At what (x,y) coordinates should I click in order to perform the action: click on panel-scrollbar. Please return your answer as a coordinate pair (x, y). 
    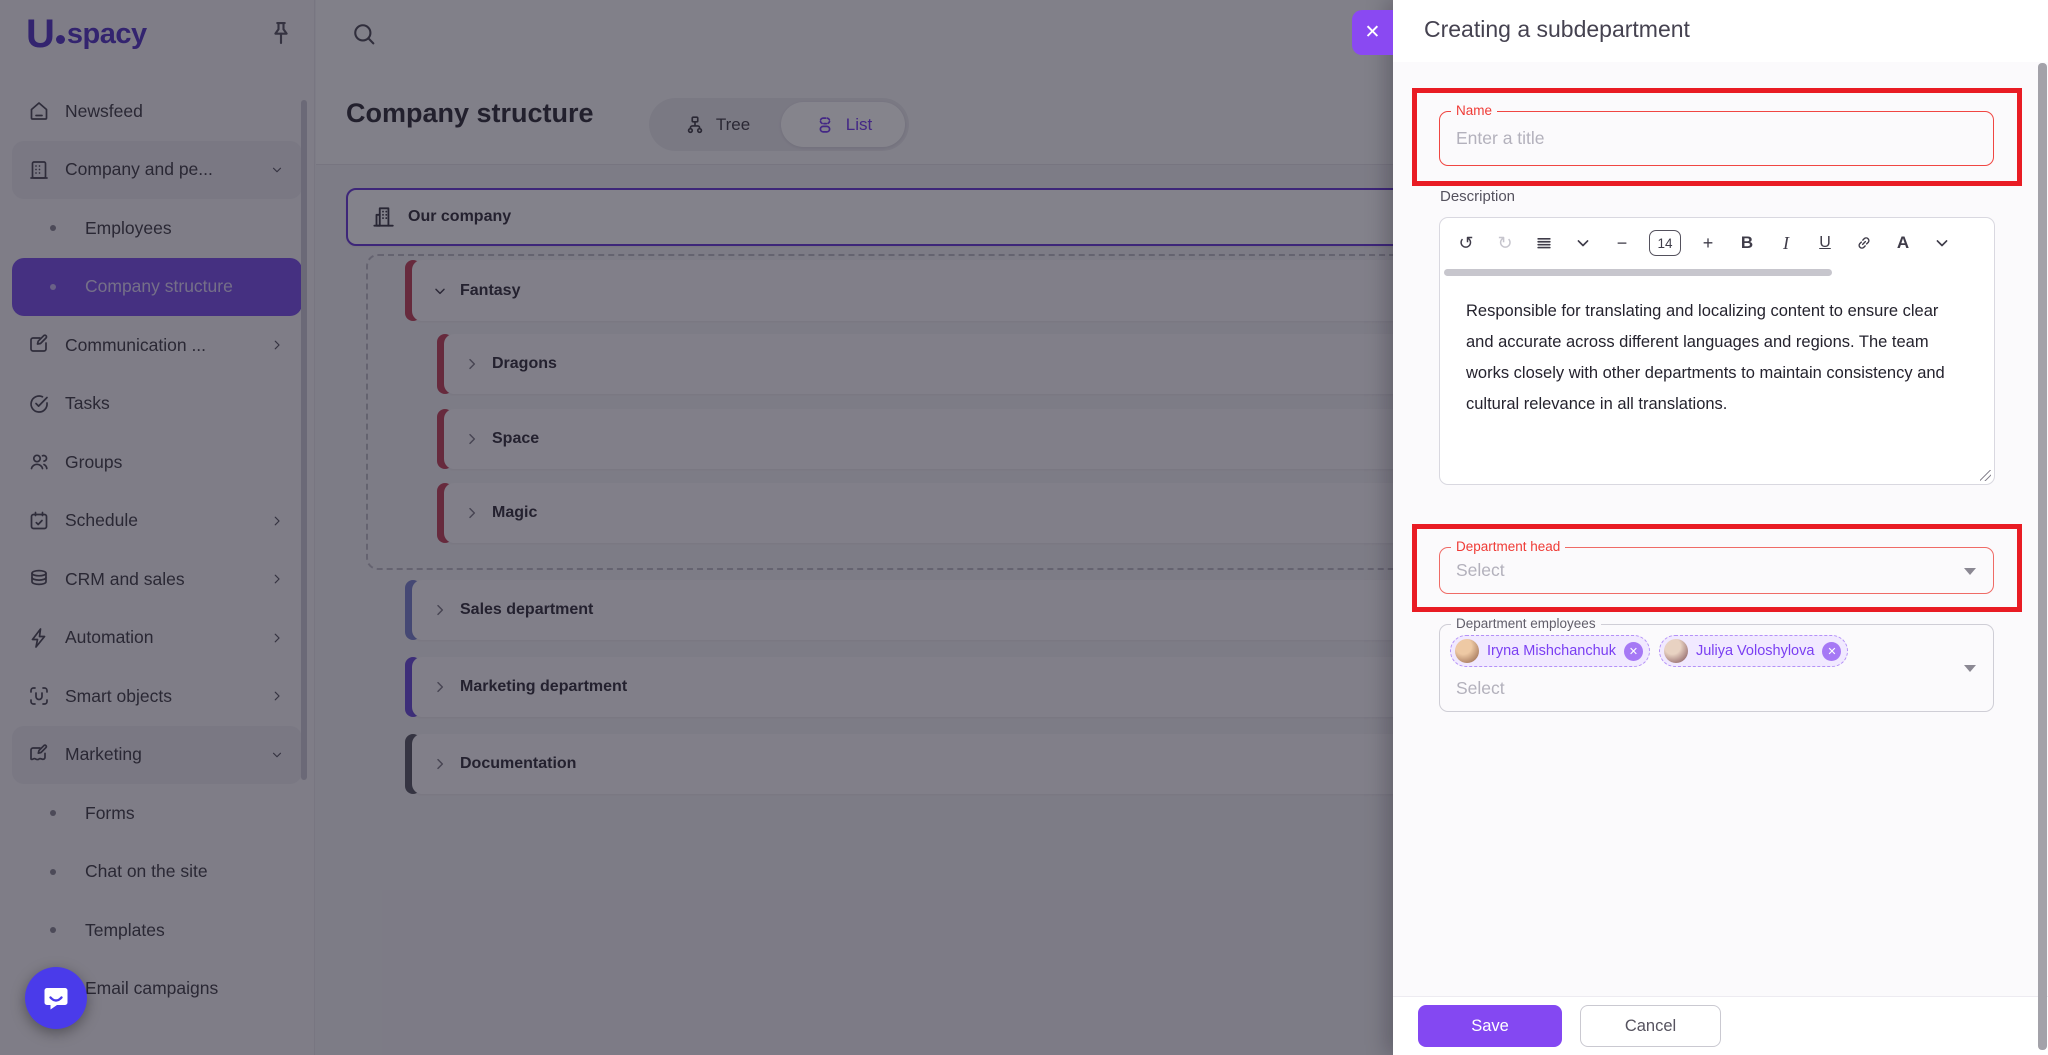
    Looking at the image, I should click on (2042, 556).